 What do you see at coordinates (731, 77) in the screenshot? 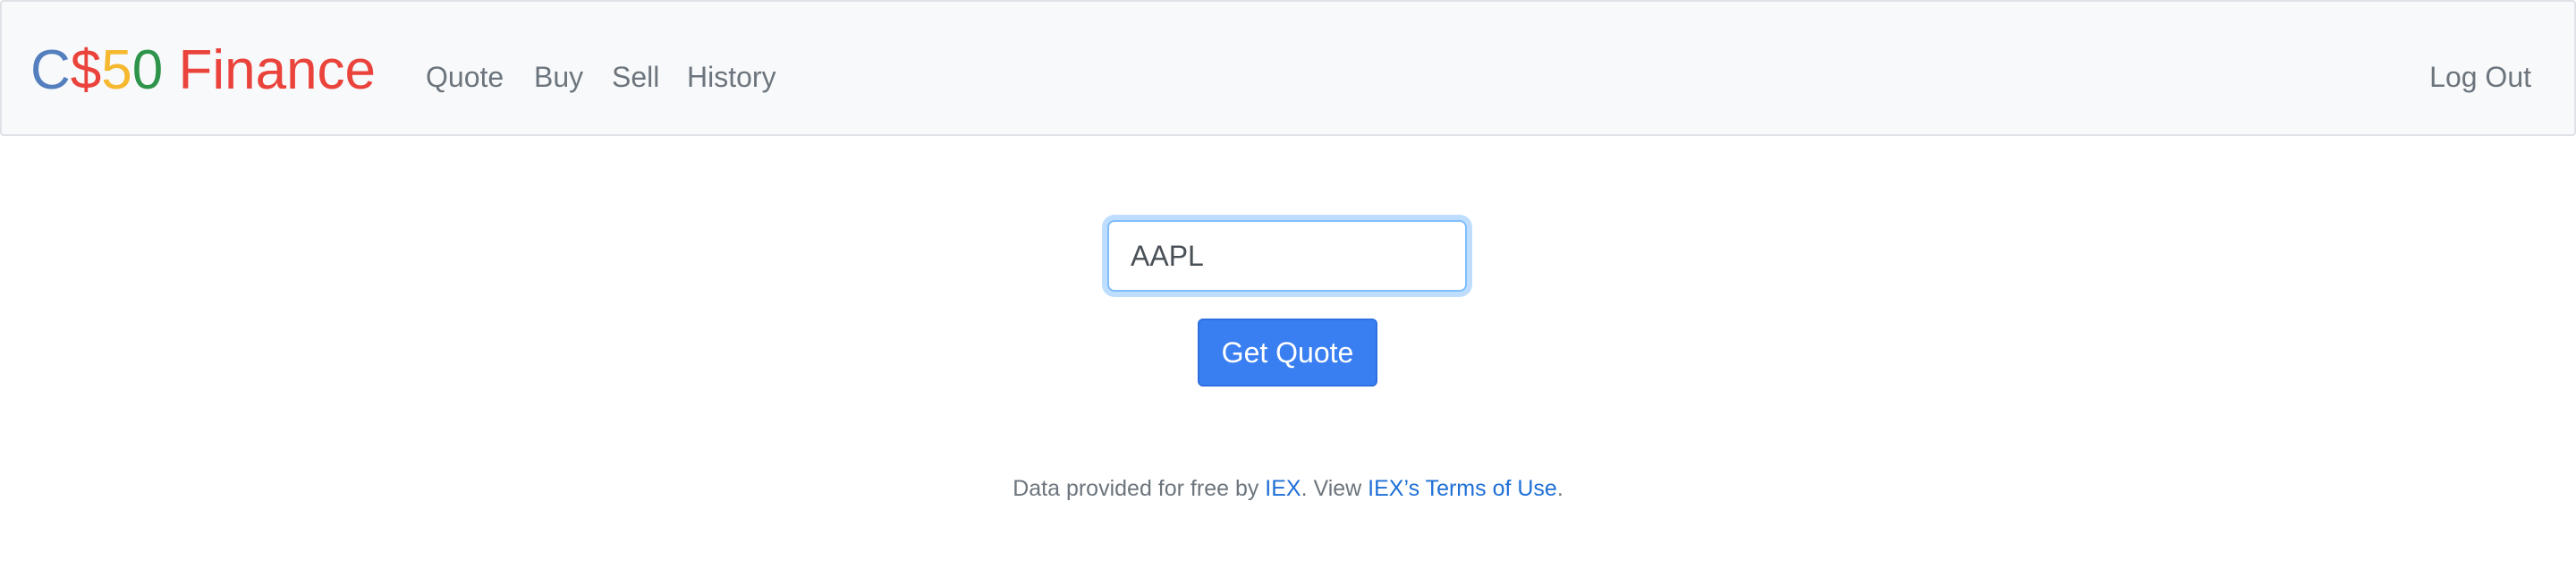
I see `nav-link-history: History` at bounding box center [731, 77].